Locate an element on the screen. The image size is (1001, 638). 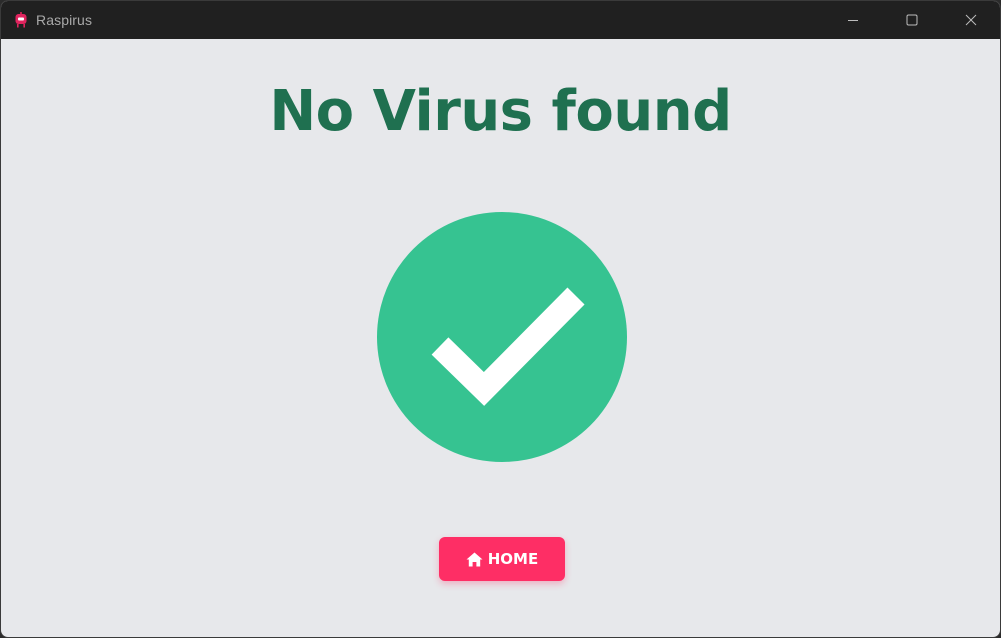
maximize-button is located at coordinates (911, 20).